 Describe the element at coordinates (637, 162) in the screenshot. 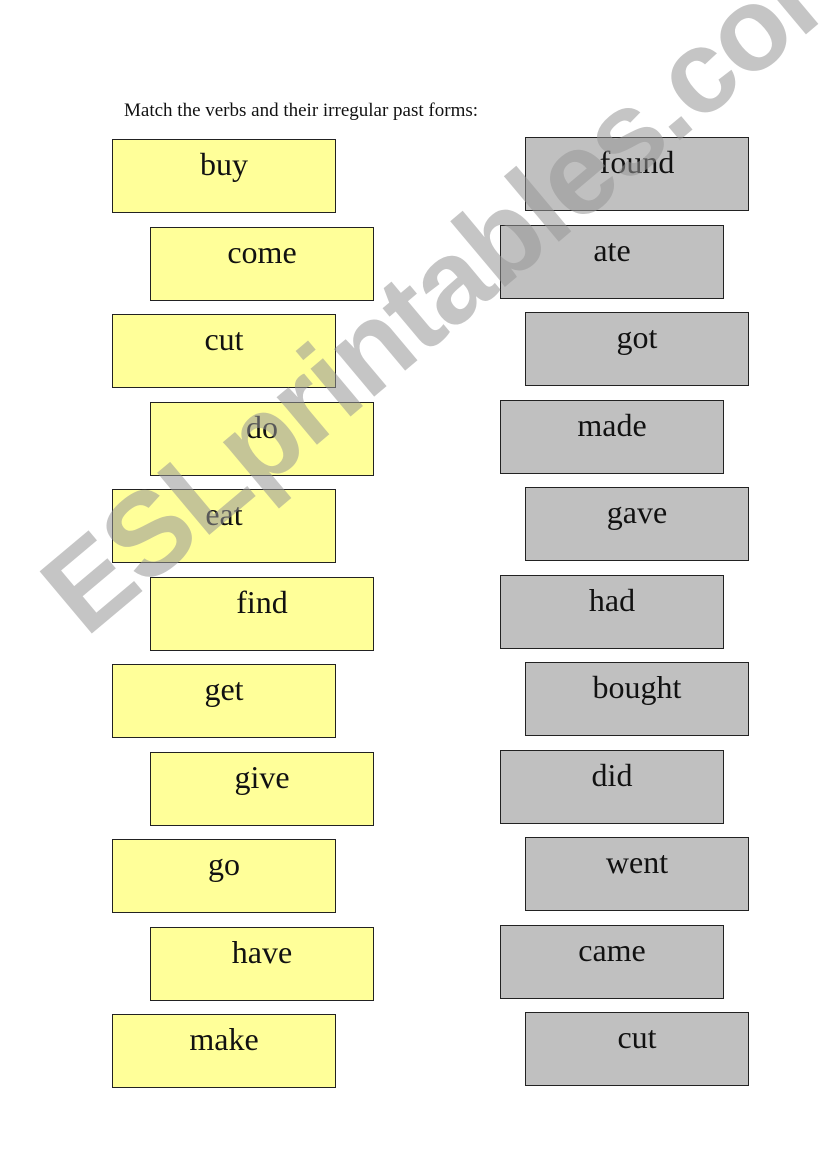

I see `past-form-label: found` at that location.